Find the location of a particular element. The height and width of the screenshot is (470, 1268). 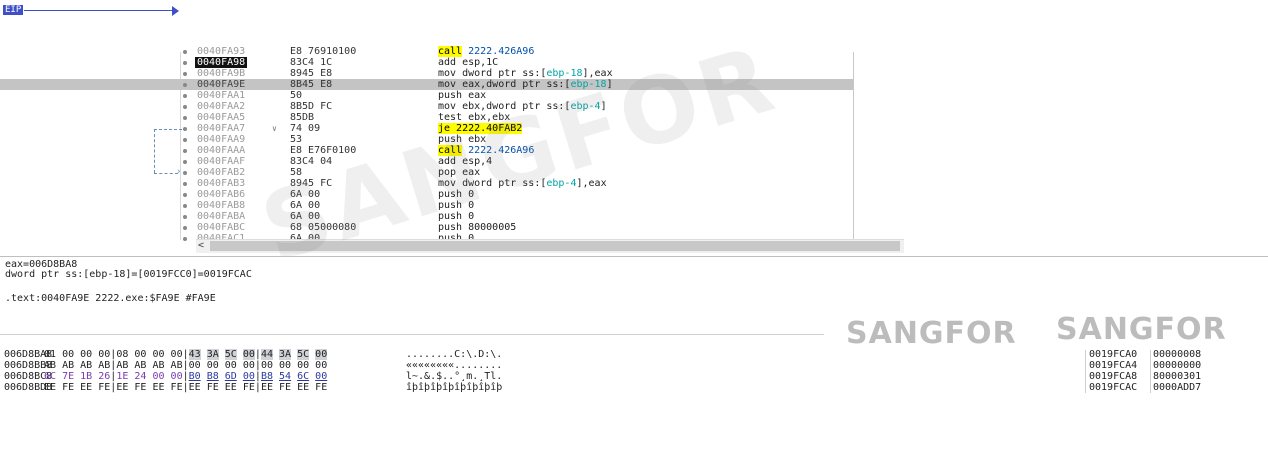

disasm-address: 0040FAA9 is located at coordinates (221, 139).